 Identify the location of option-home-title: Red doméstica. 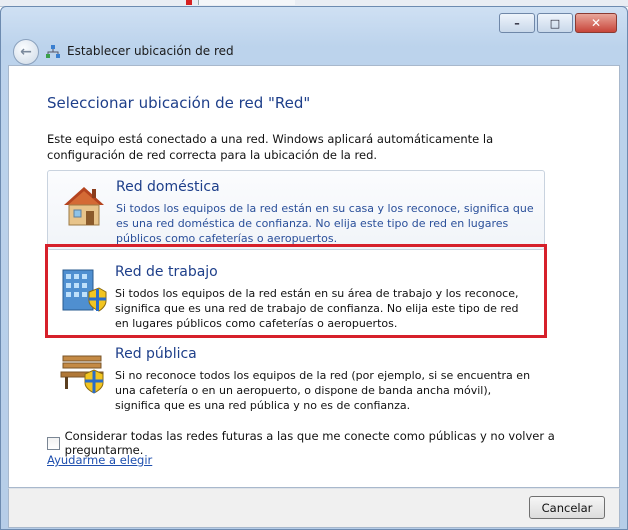
(168, 187).